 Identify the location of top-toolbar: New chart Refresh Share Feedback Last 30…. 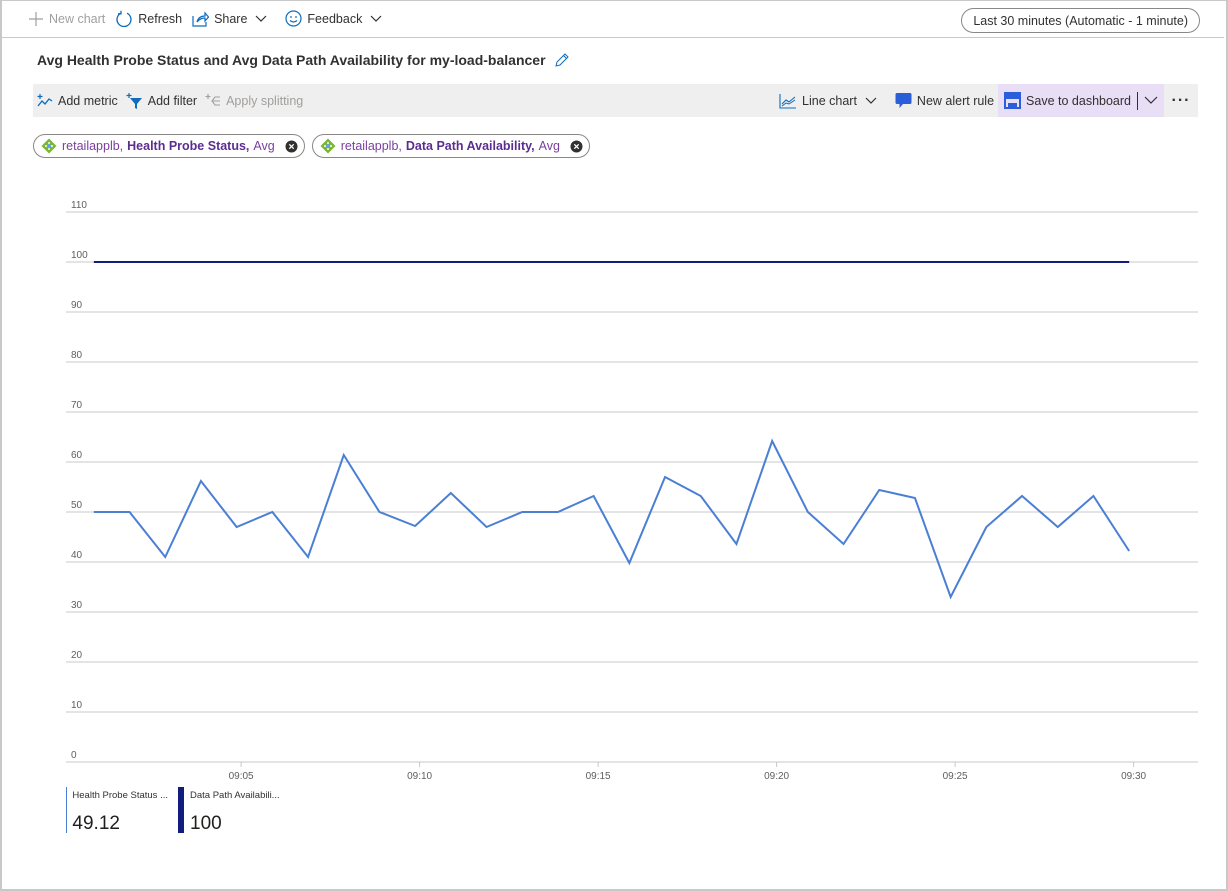
(613, 19).